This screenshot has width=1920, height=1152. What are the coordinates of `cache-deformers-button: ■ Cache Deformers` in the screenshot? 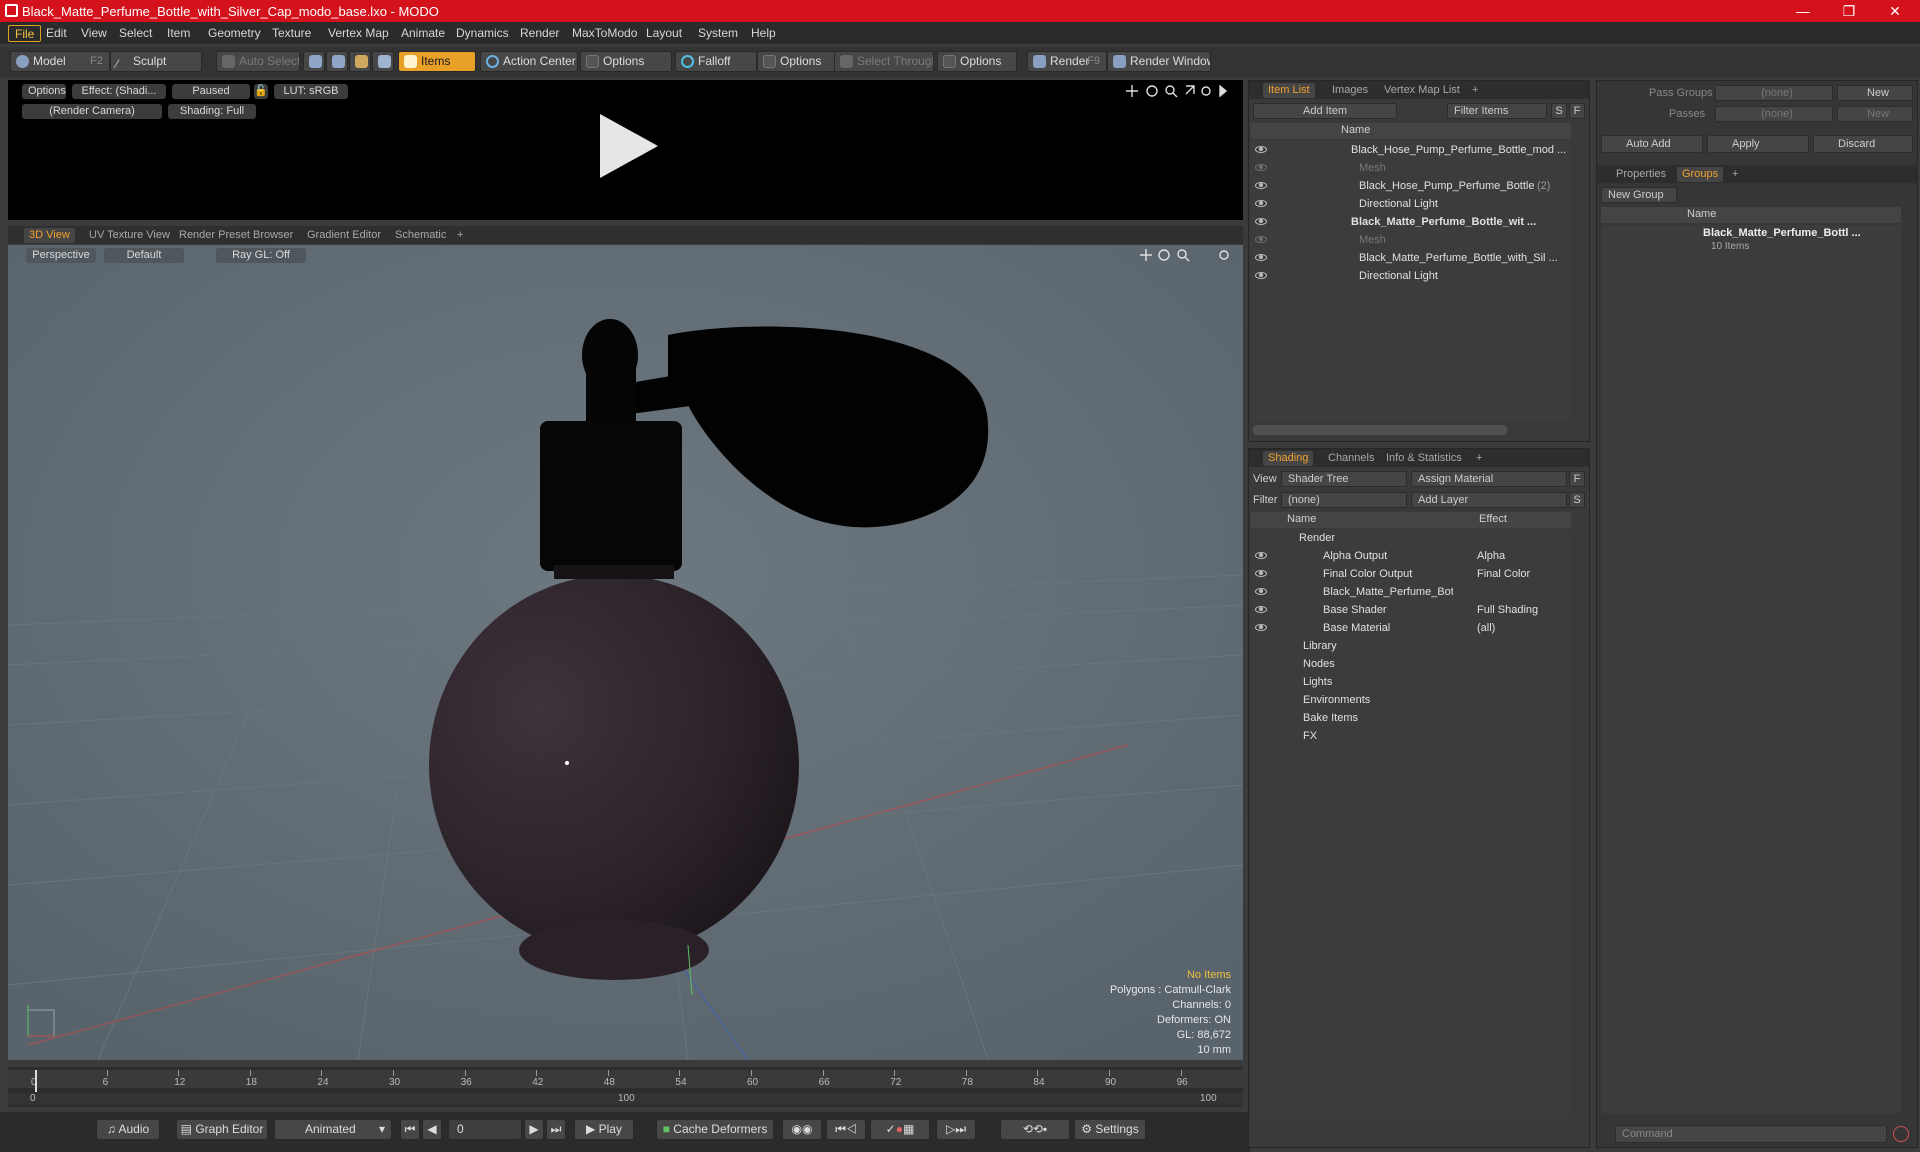 It's located at (715, 1129).